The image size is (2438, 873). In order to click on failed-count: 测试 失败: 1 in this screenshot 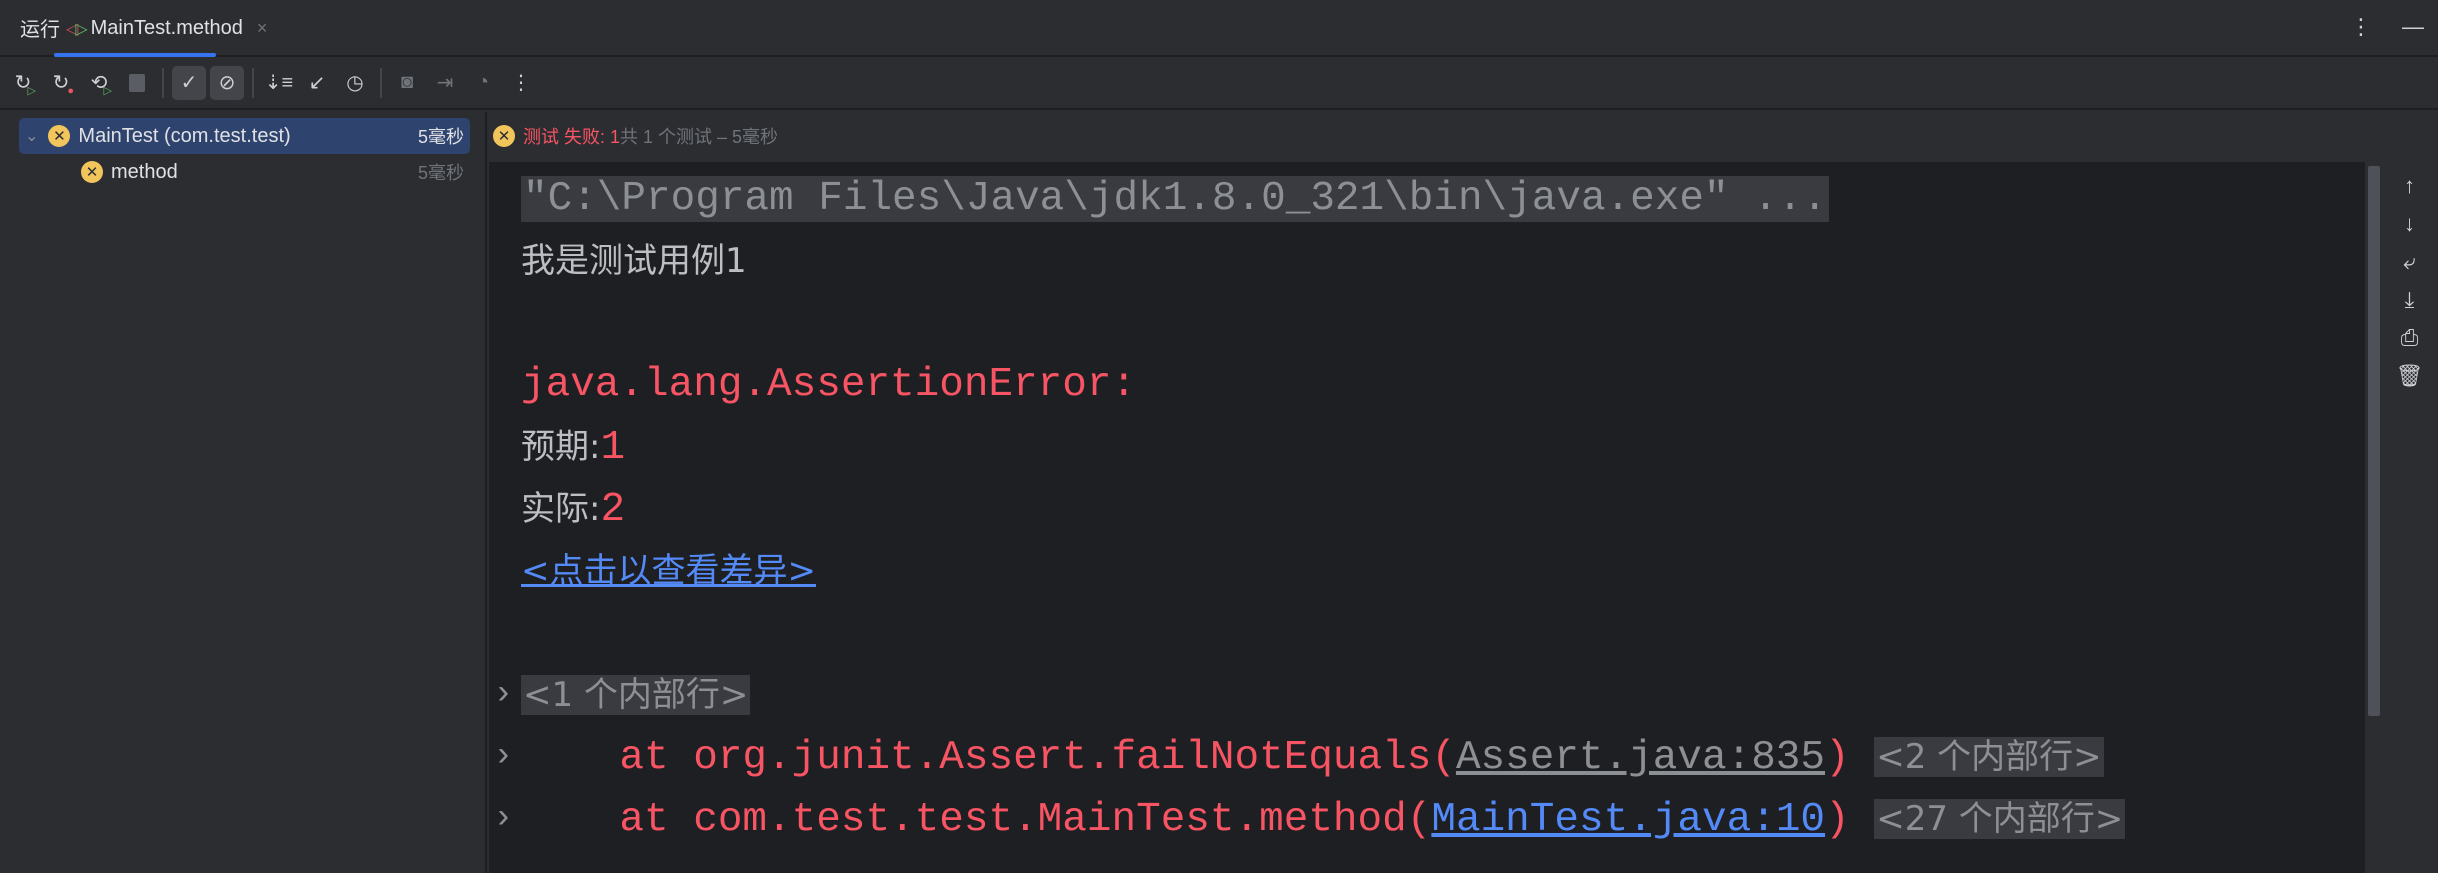, I will do `click(572, 137)`.